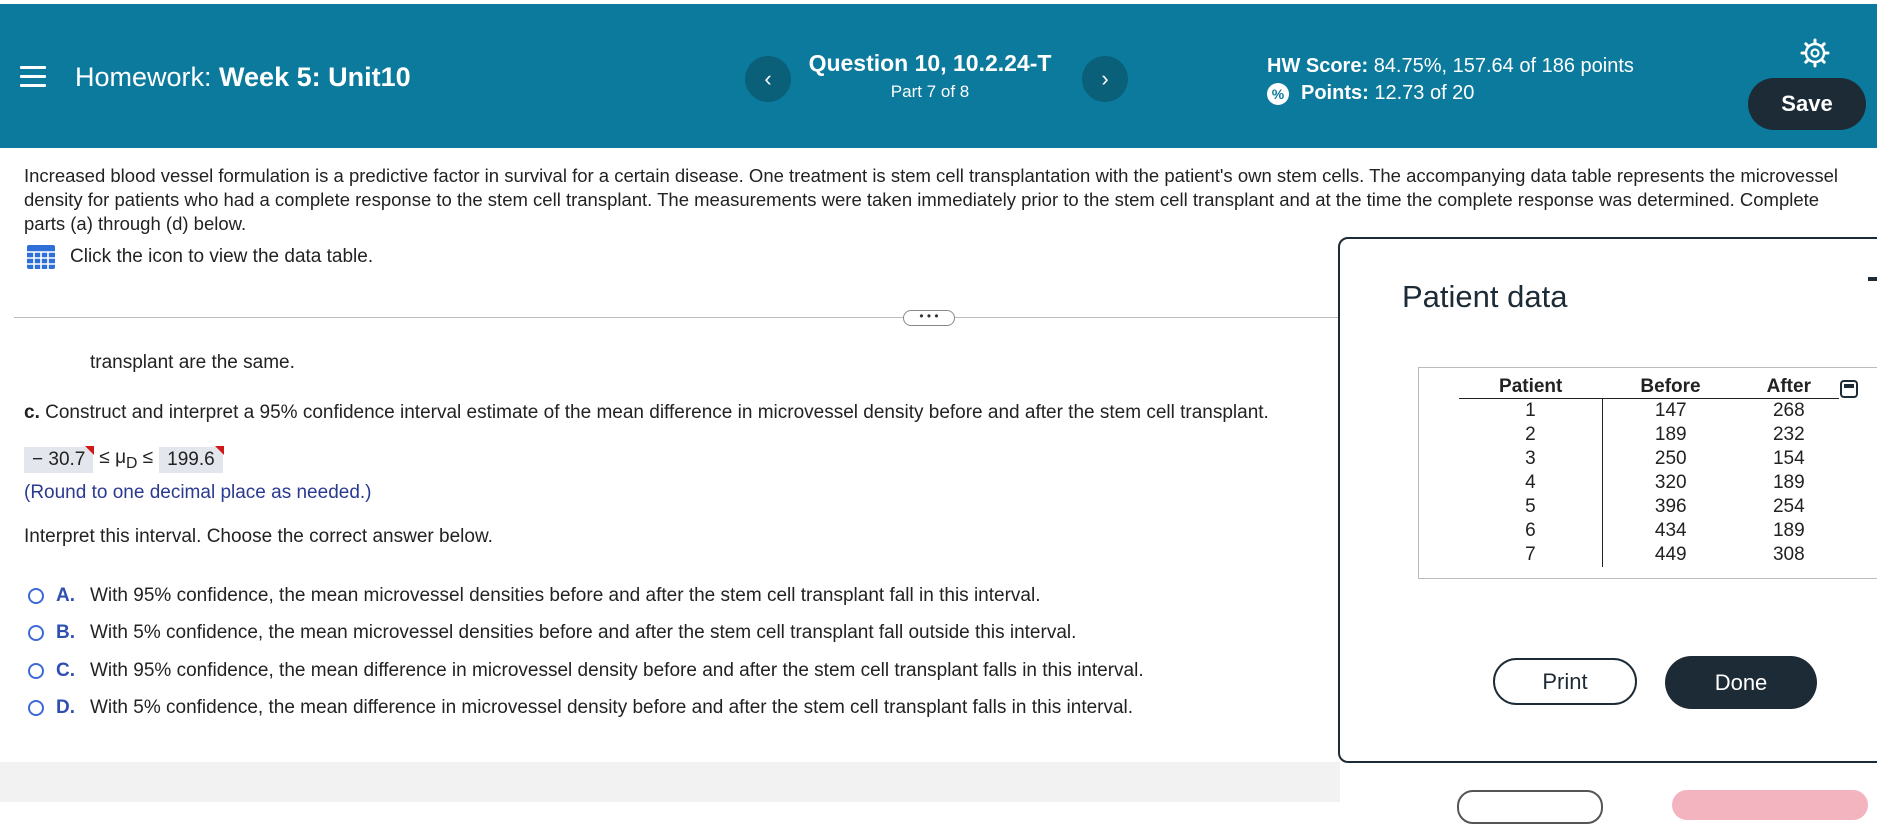  Describe the element at coordinates (930, 91) in the screenshot. I see `question-part: Part 7 of 8` at that location.